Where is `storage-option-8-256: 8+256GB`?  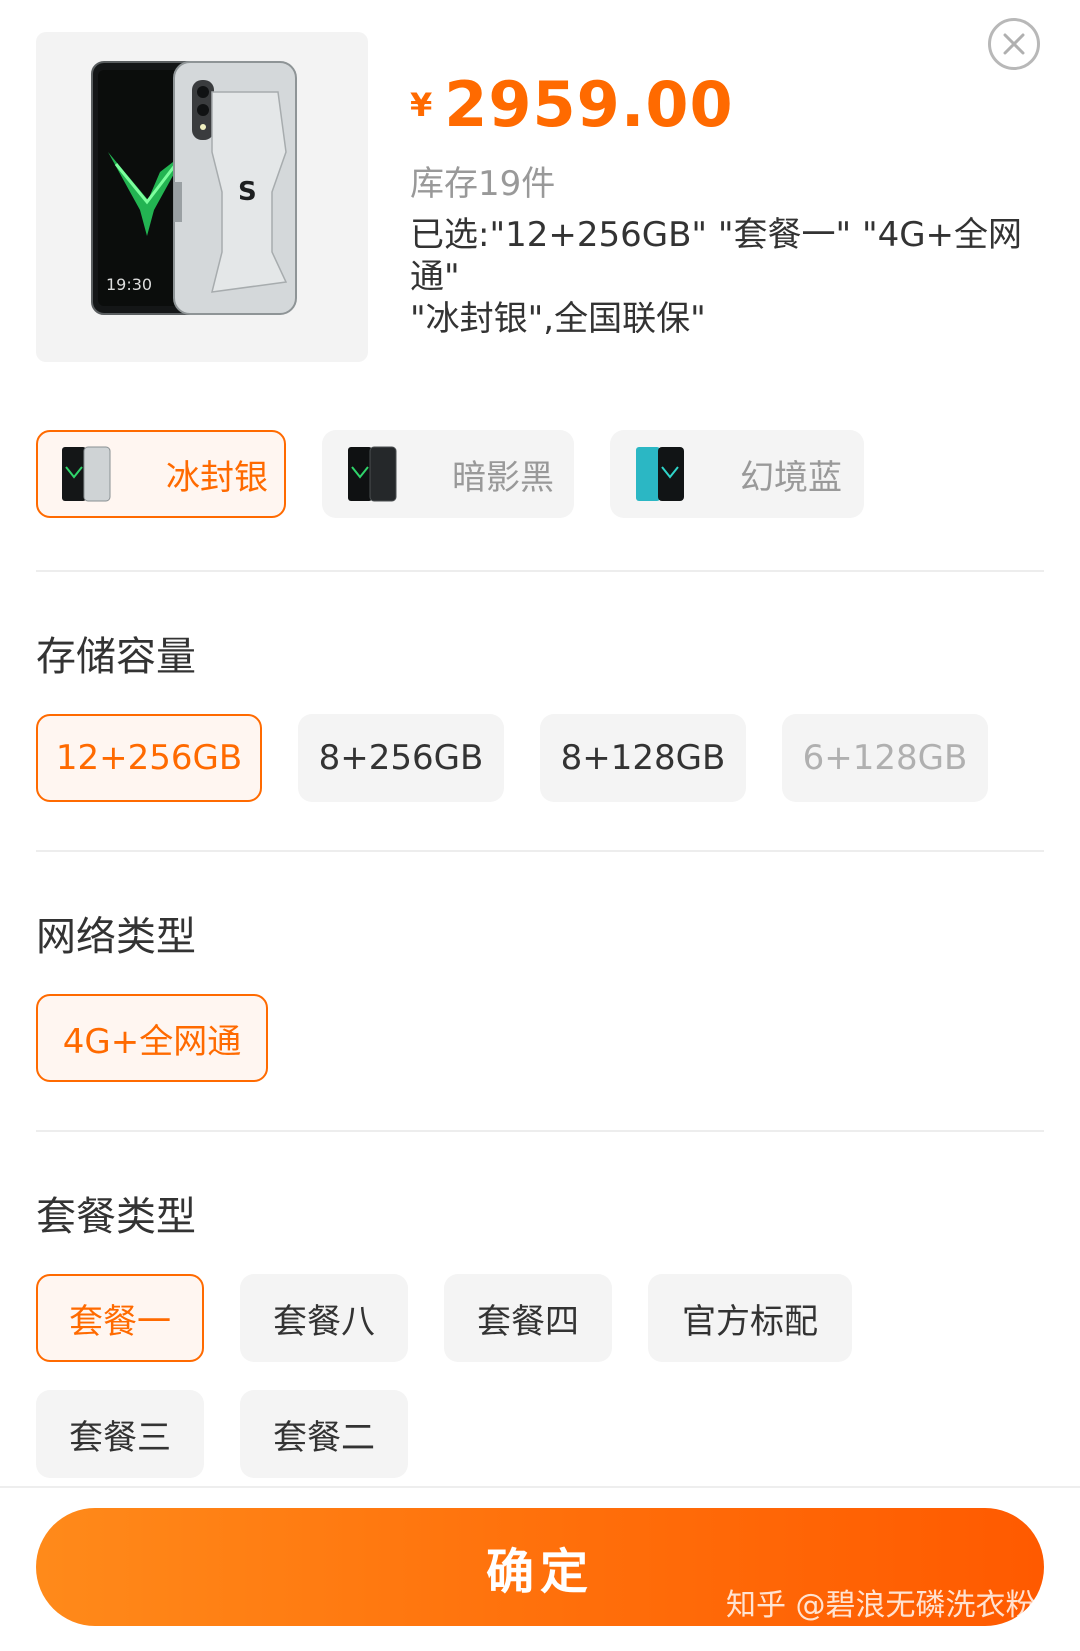 storage-option-8-256: 8+256GB is located at coordinates (401, 758).